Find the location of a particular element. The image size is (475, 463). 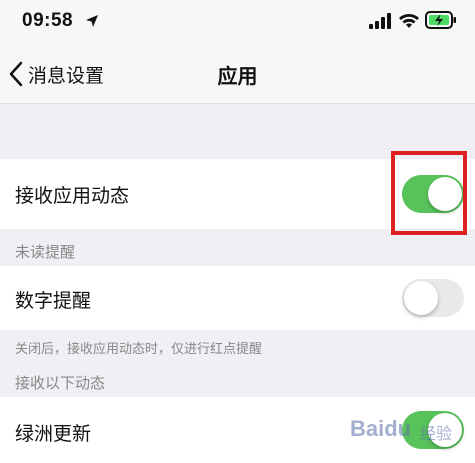

row-label: 数字提醒 is located at coordinates (53, 301).